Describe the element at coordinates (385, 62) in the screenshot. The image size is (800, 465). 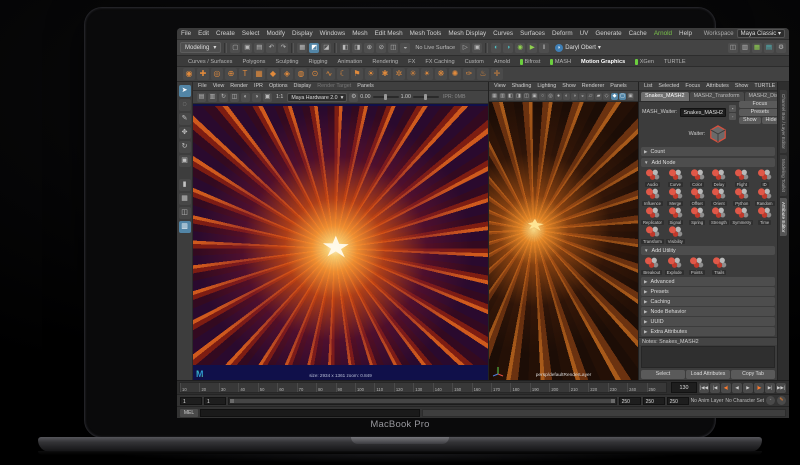
I see `shelf-tab: Rendering` at that location.